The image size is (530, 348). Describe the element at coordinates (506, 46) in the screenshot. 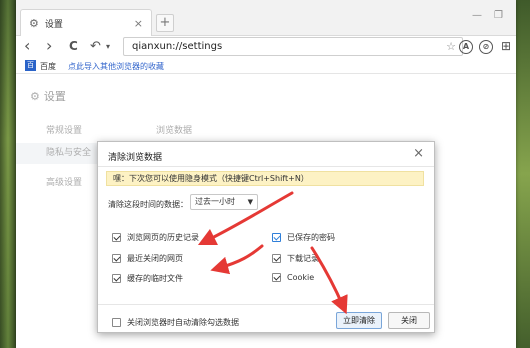

I see `download-icon: ⊞` at that location.